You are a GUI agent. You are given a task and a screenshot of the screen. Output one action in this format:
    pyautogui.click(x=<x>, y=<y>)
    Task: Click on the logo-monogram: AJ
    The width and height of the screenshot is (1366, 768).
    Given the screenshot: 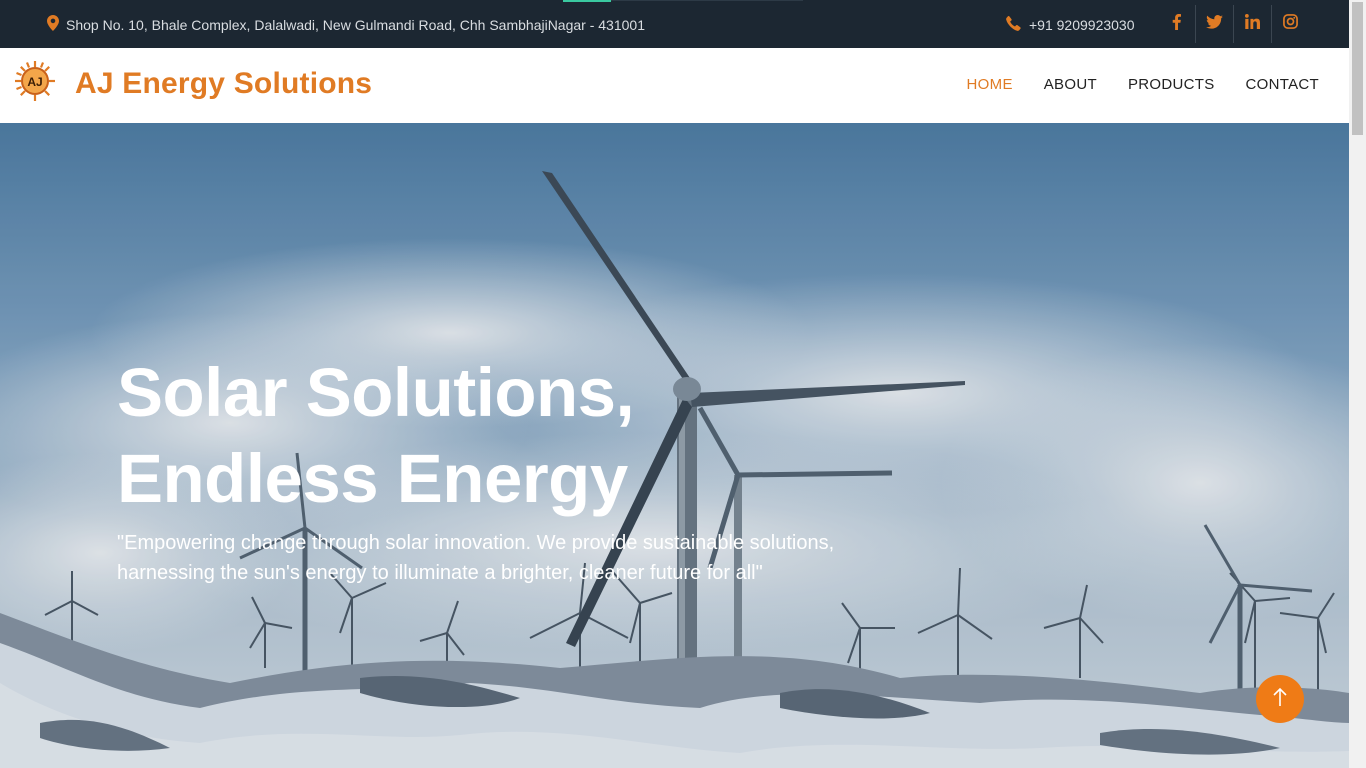 What is the action you would take?
    pyautogui.click(x=34, y=82)
    